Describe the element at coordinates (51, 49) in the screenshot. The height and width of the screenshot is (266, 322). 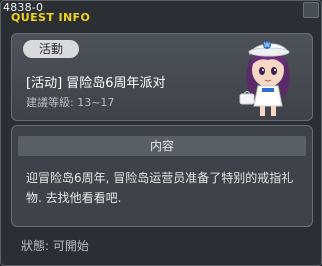
I see `quest-category-tag: 活動` at that location.